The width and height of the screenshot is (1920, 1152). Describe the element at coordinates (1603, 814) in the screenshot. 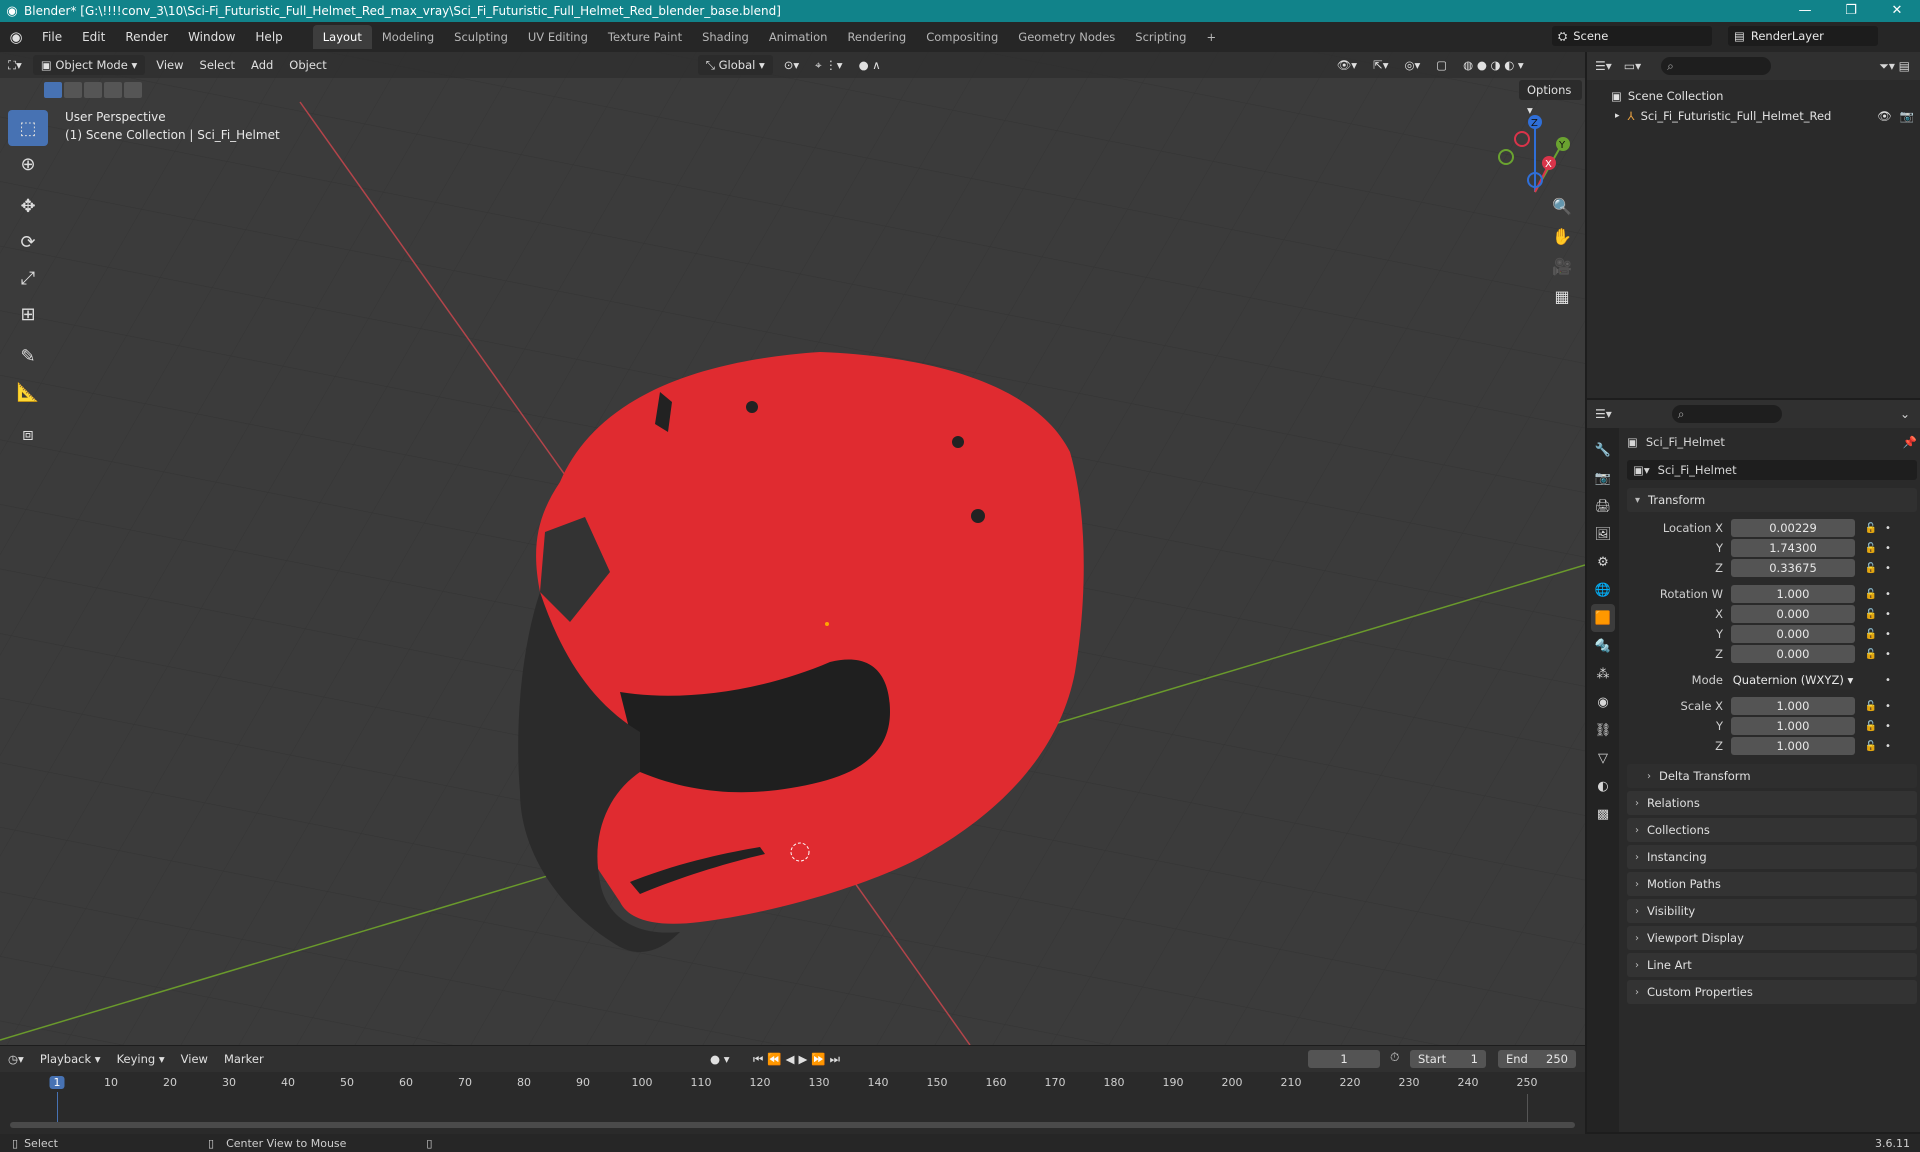

I see `texture-tab-icon: ▩` at that location.